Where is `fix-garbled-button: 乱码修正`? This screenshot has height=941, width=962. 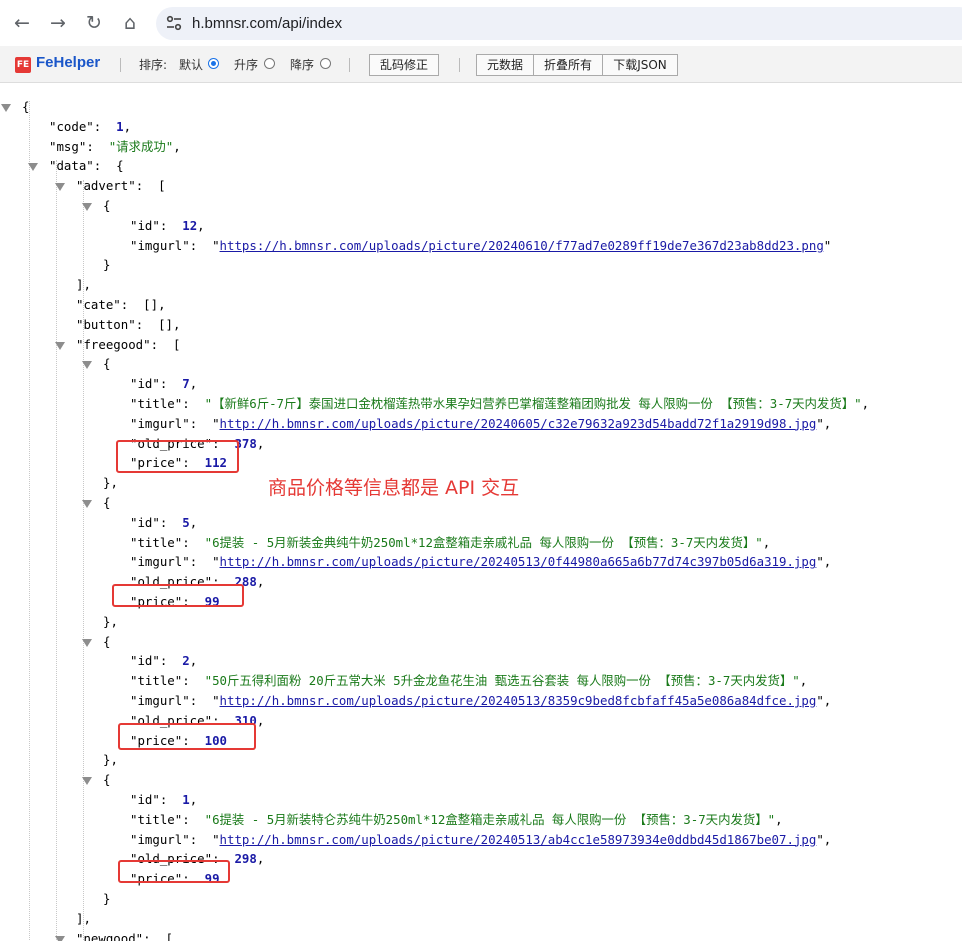 fix-garbled-button: 乱码修正 is located at coordinates (404, 65).